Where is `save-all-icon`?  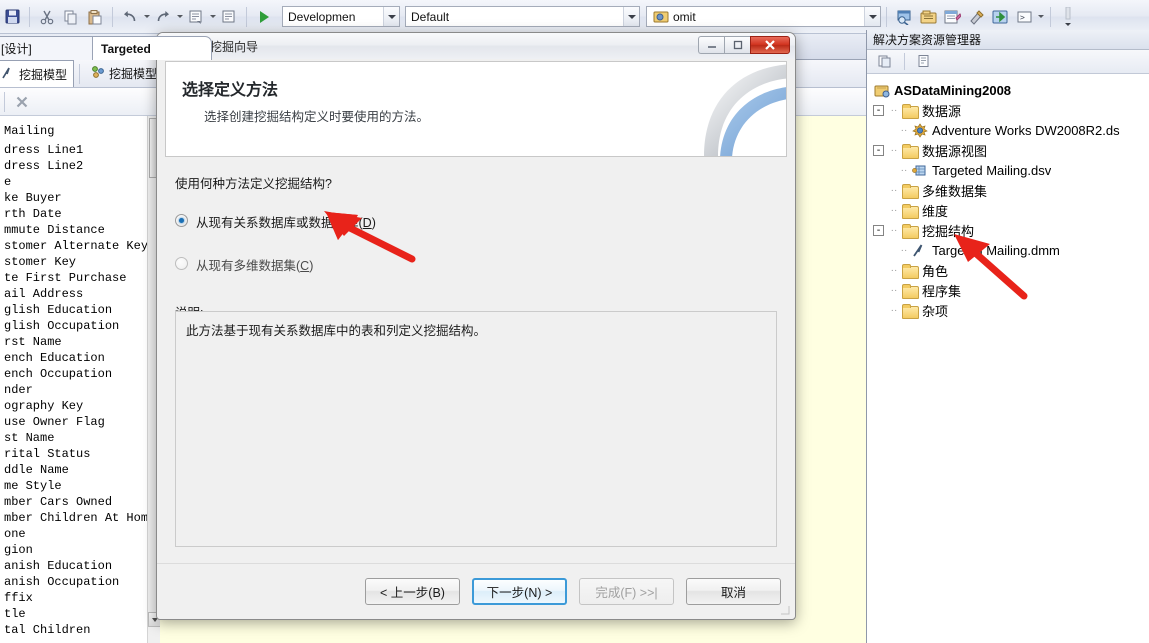 save-all-icon is located at coordinates (12, 17).